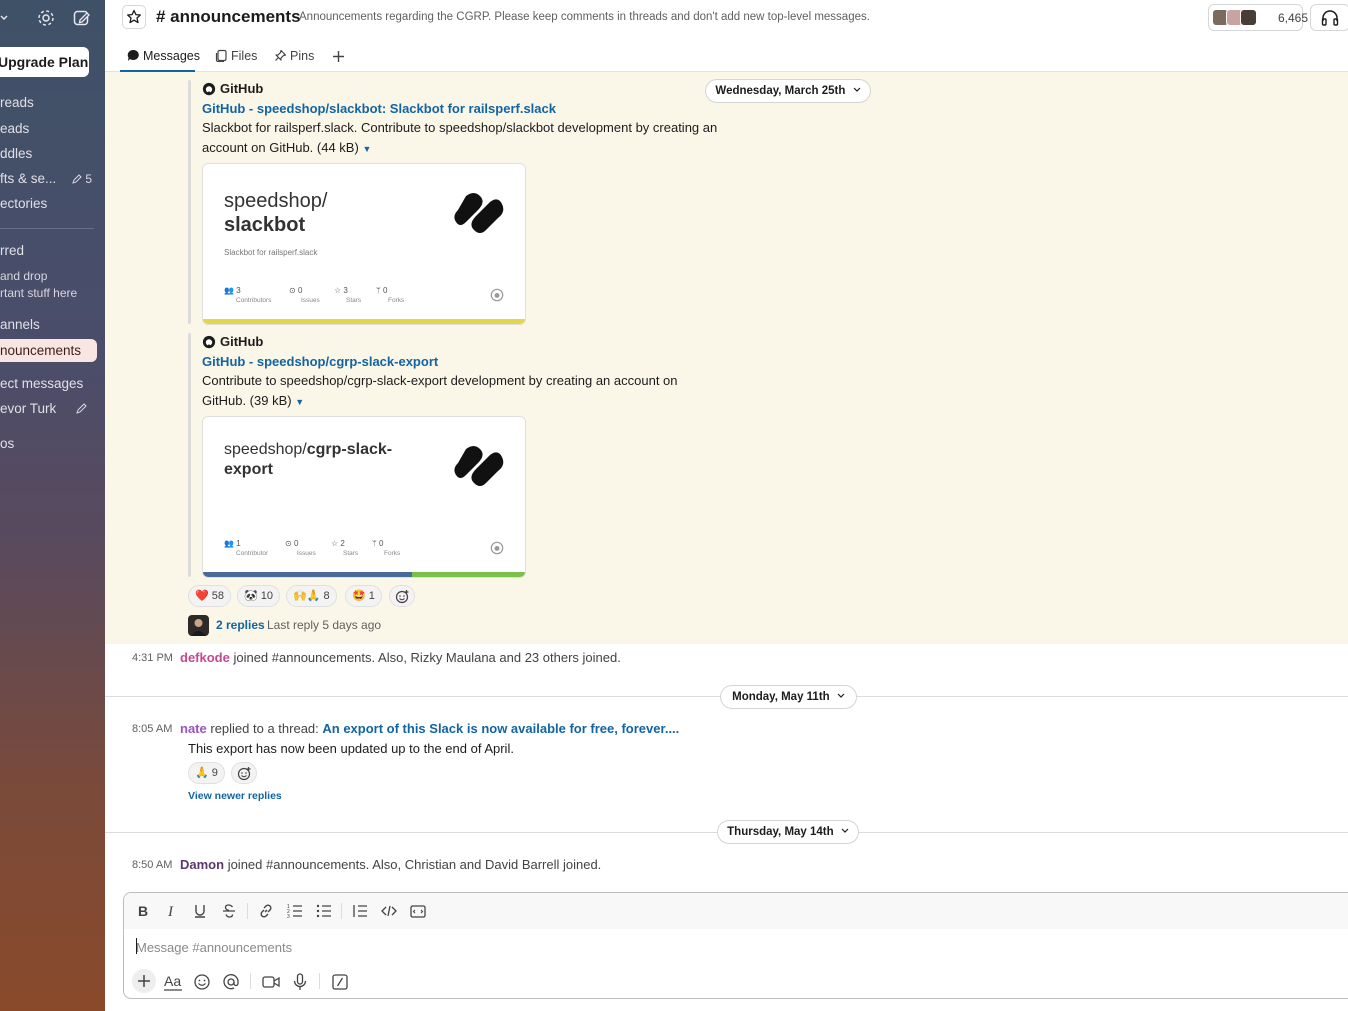  Describe the element at coordinates (200, 911) in the screenshot. I see `underline-icon` at that location.